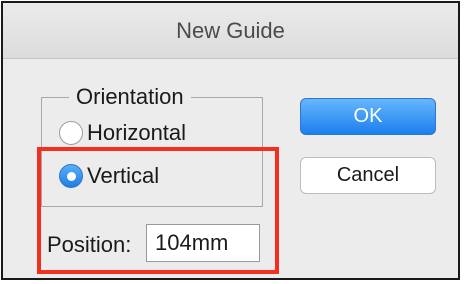 This screenshot has height=284, width=464. I want to click on orientation-label: Orientation, so click(130, 97).